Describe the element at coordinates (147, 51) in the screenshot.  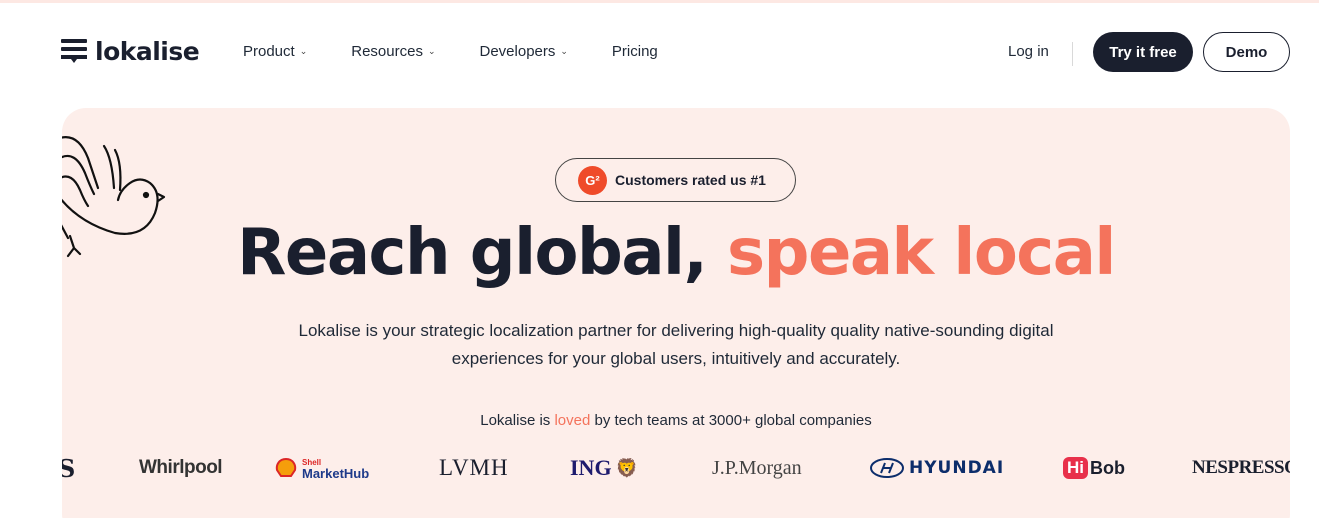
I see `brand-name: lokalise` at that location.